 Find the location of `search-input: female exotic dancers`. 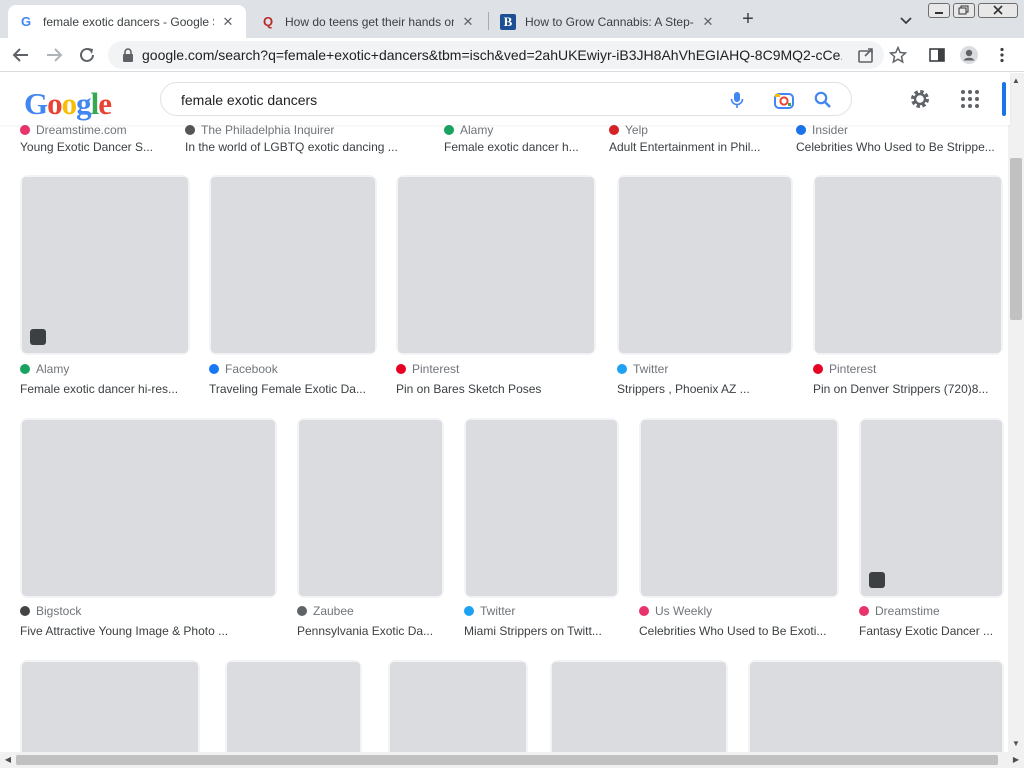

search-input: female exotic dancers is located at coordinates (249, 100).